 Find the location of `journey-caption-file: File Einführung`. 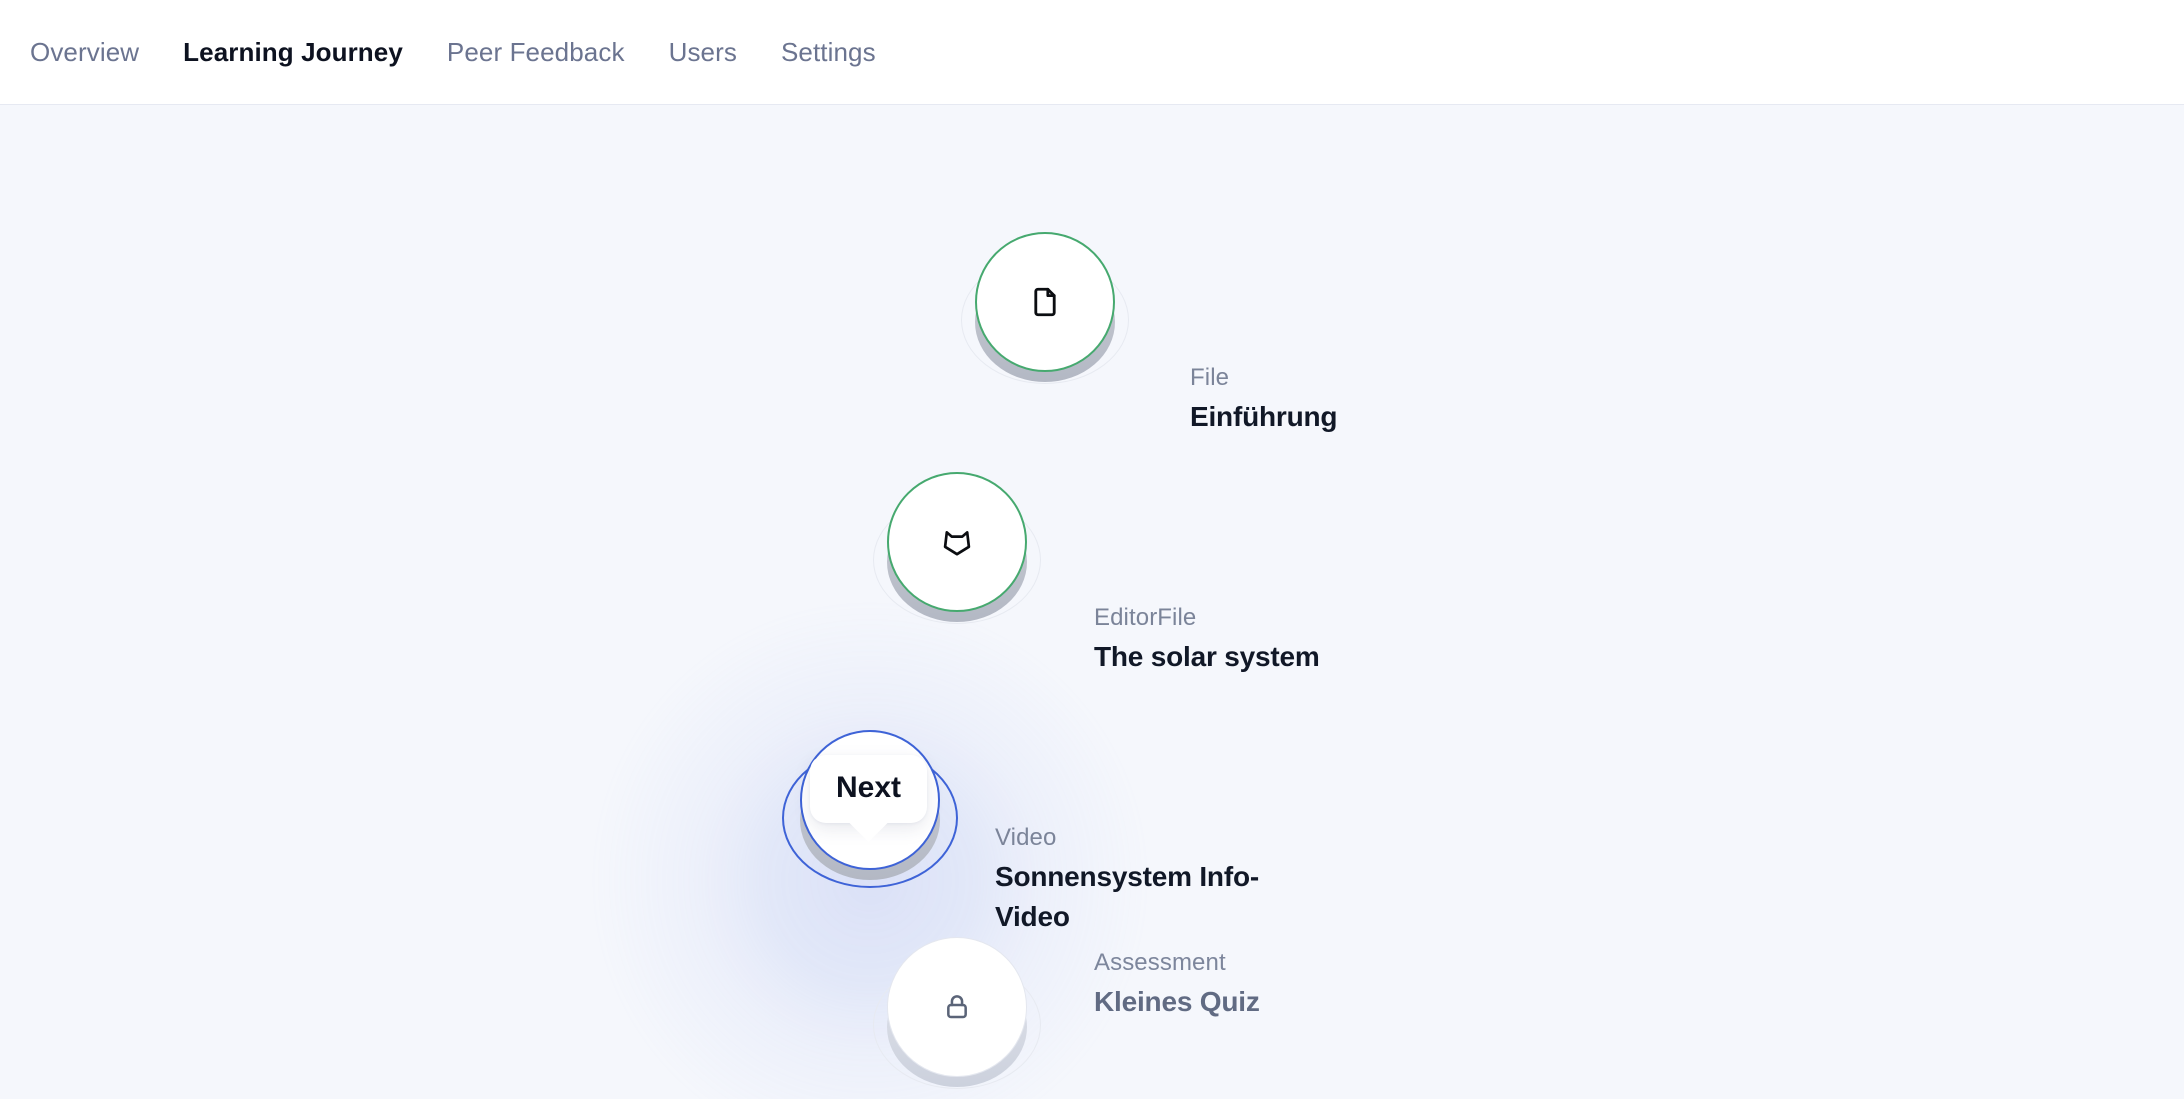

journey-caption-file: File Einführung is located at coordinates (1340, 400).